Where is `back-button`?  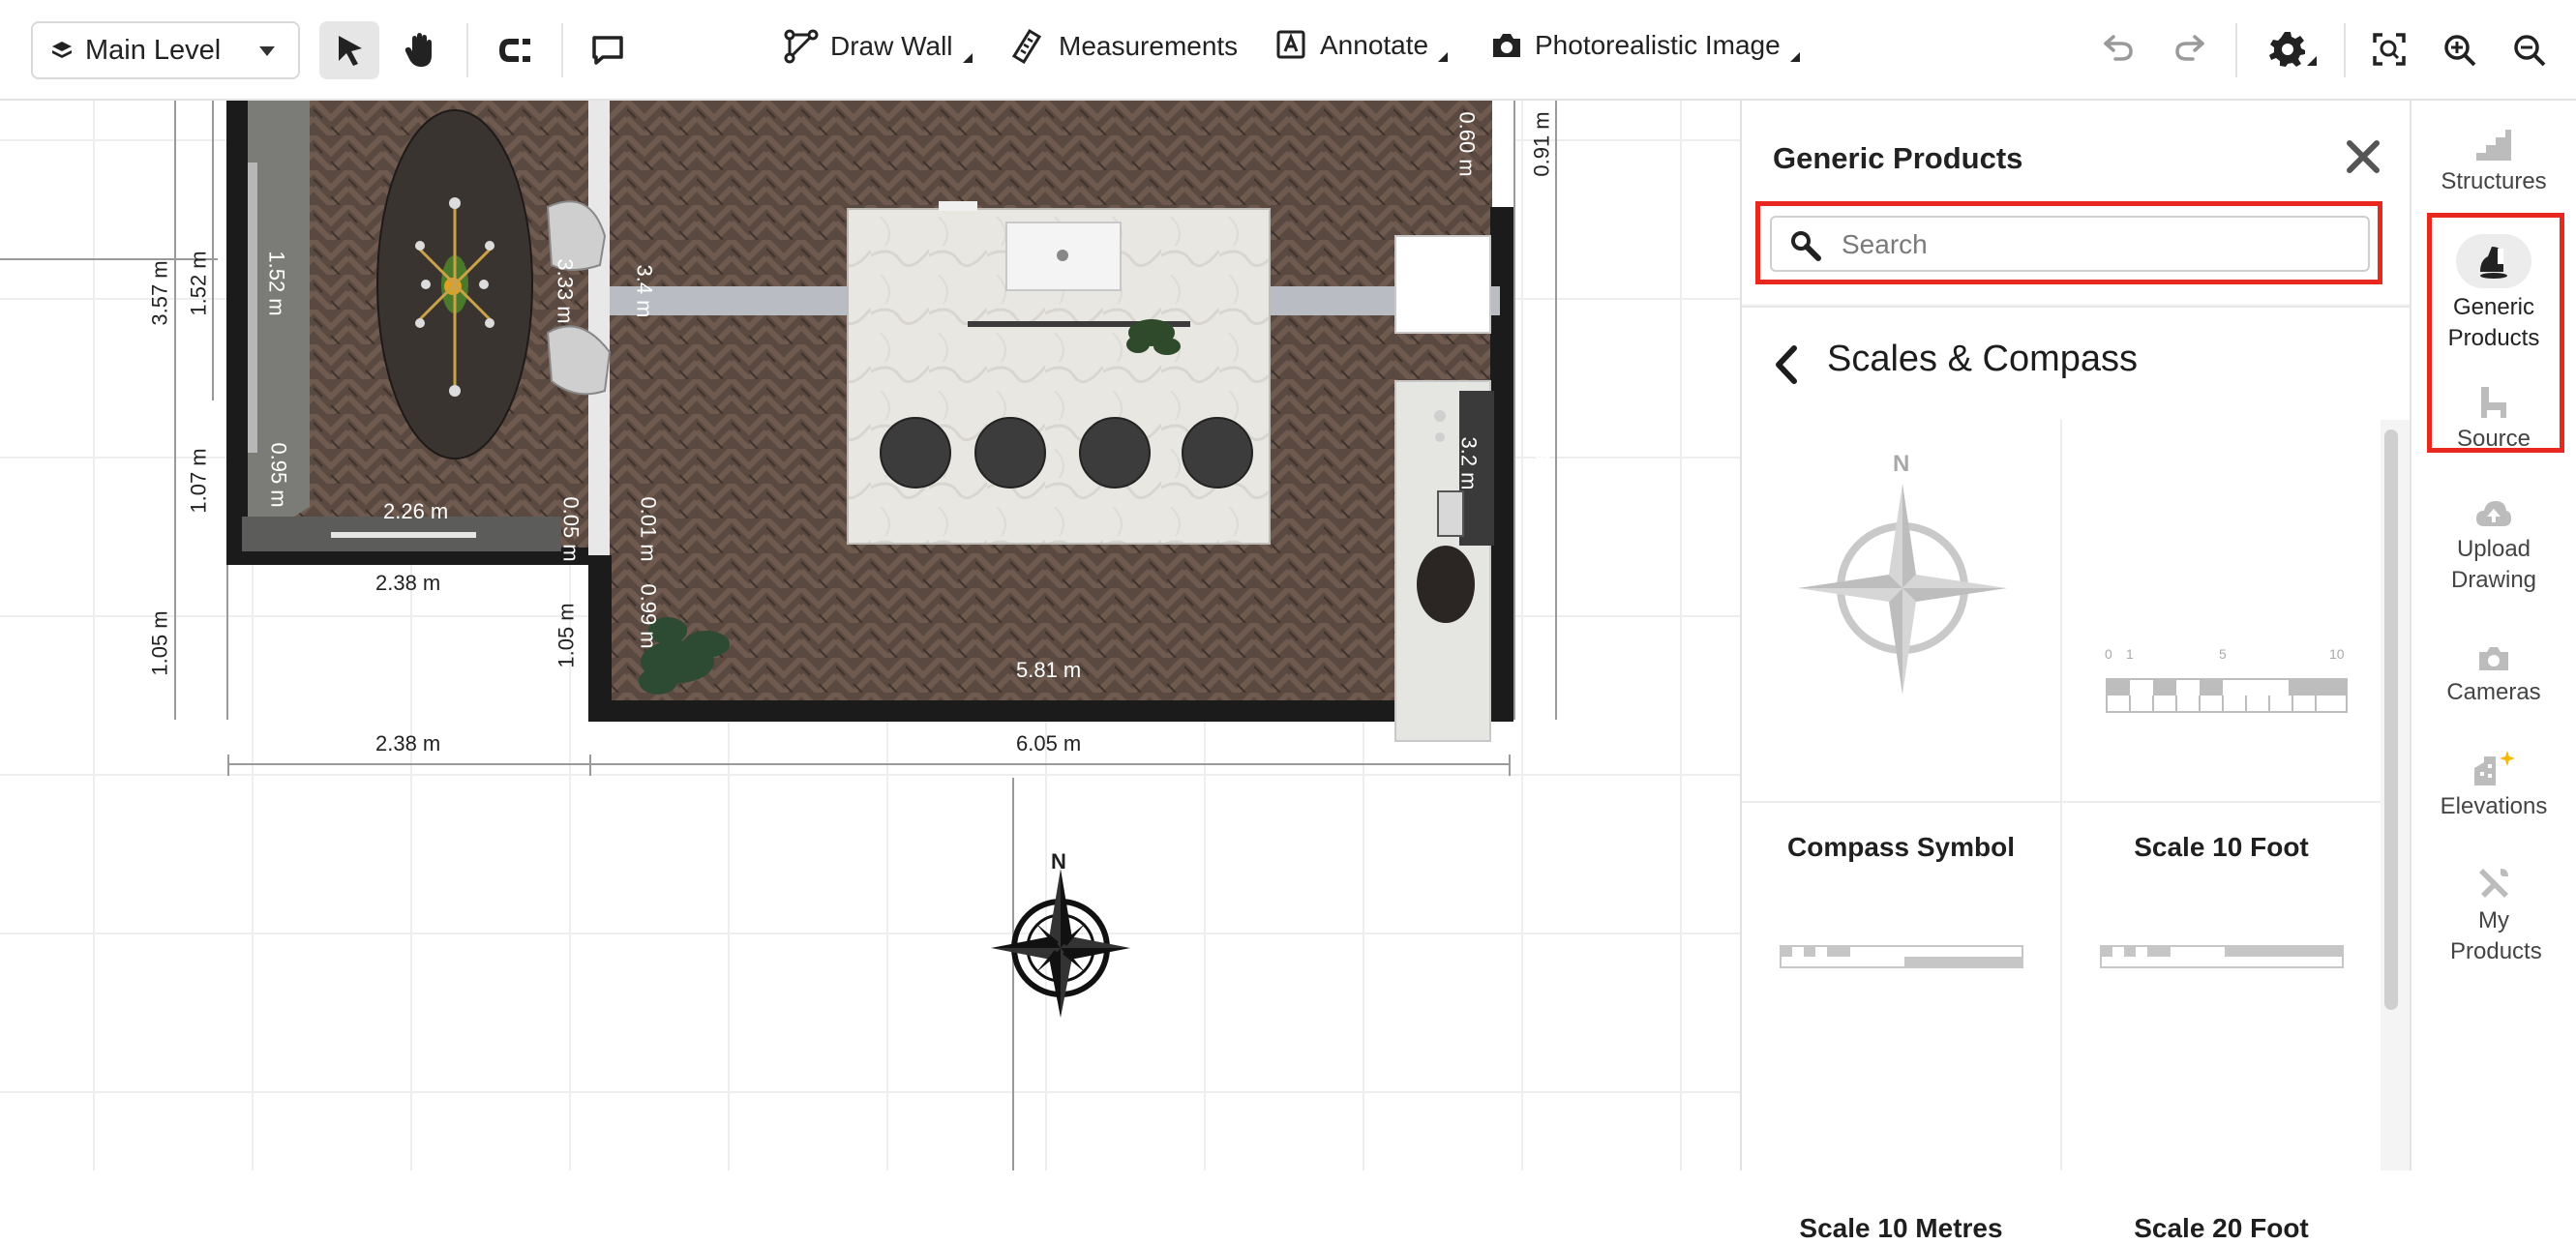 back-button is located at coordinates (1786, 365).